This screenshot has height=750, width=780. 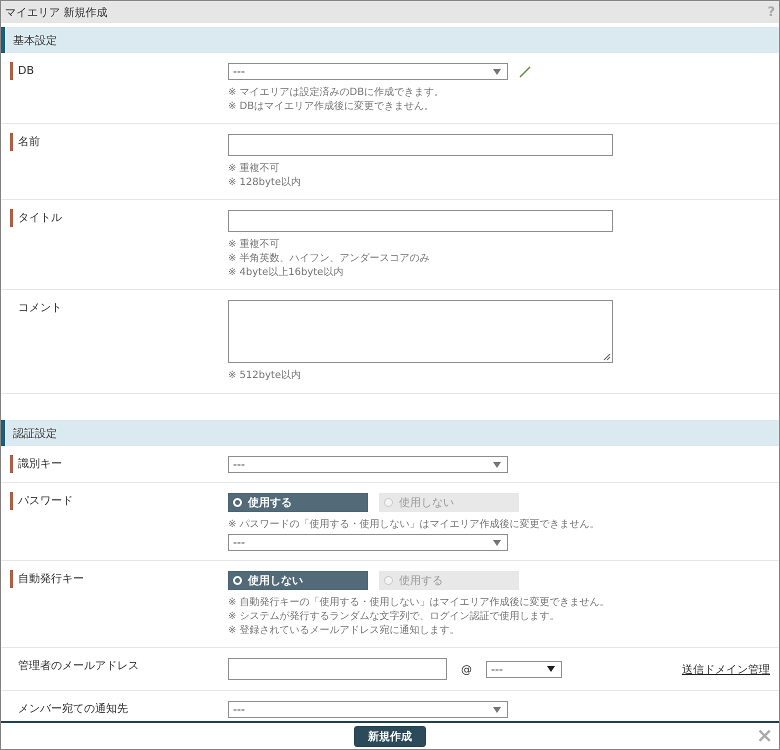 I want to click on help-note: ※ 半角英数、ハイフン、アンダースコアのみ, so click(x=329, y=259).